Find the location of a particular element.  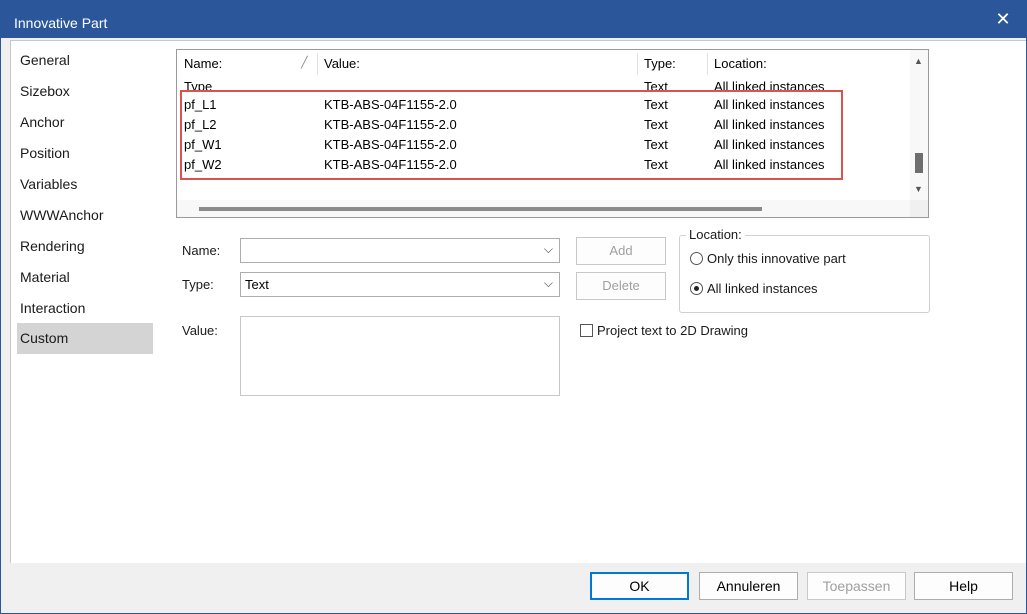

name-label: Name: is located at coordinates (201, 250).